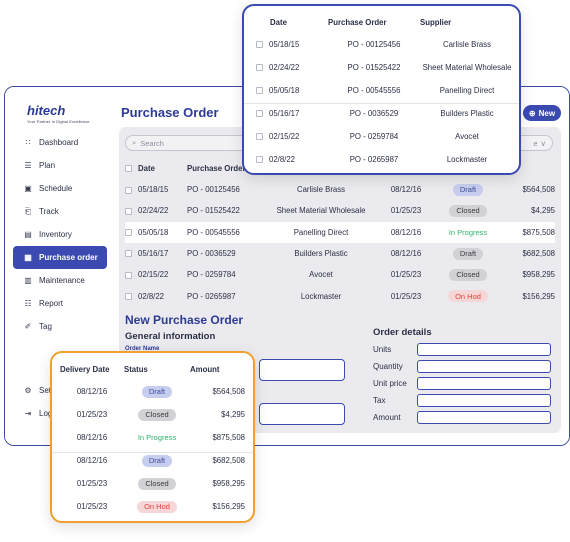  I want to click on sidebar-item-maintenance: ▥ Maintenance, so click(60, 280).